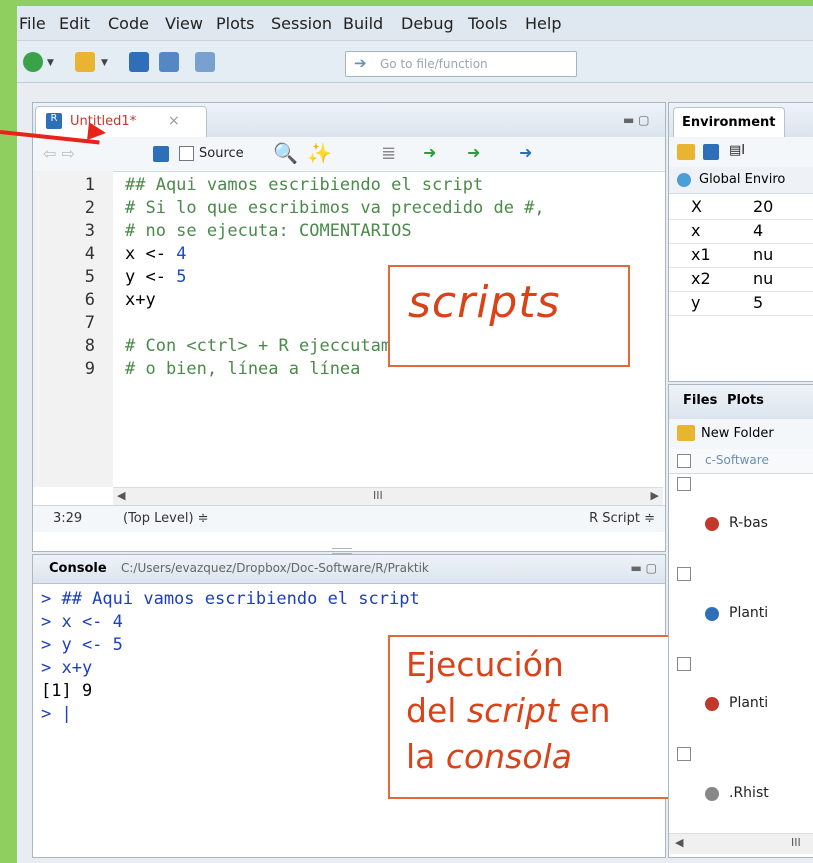 The image size is (813, 863). Describe the element at coordinates (622, 518) in the screenshot. I see `file-type-selector: R Script ≑` at that location.